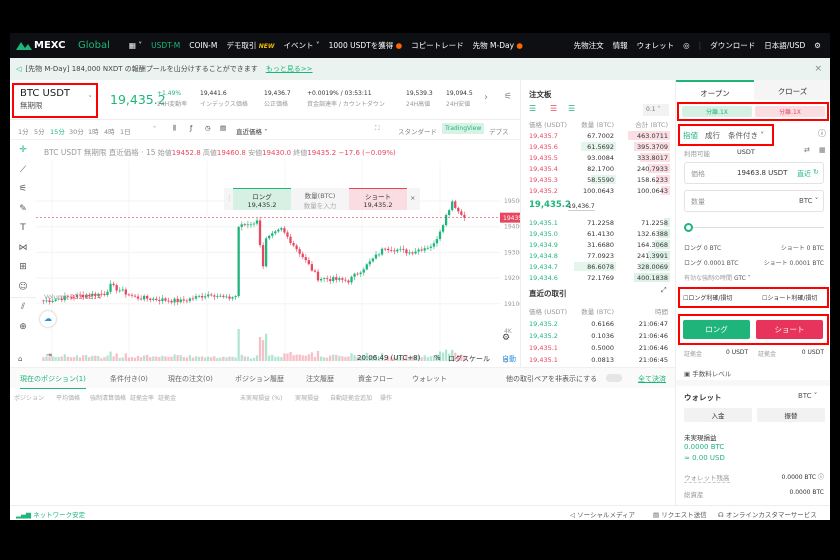 The height and width of the screenshot is (560, 840). What do you see at coordinates (208, 128) in the screenshot?
I see `clock-icon: ◷` at bounding box center [208, 128].